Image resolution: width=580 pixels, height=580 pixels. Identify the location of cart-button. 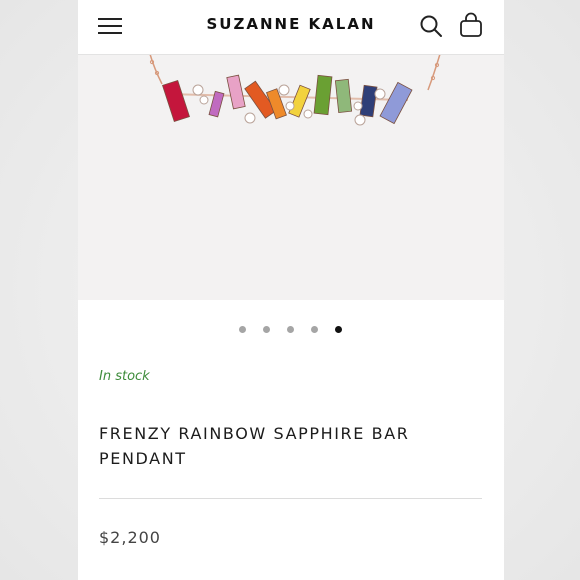
(471, 25).